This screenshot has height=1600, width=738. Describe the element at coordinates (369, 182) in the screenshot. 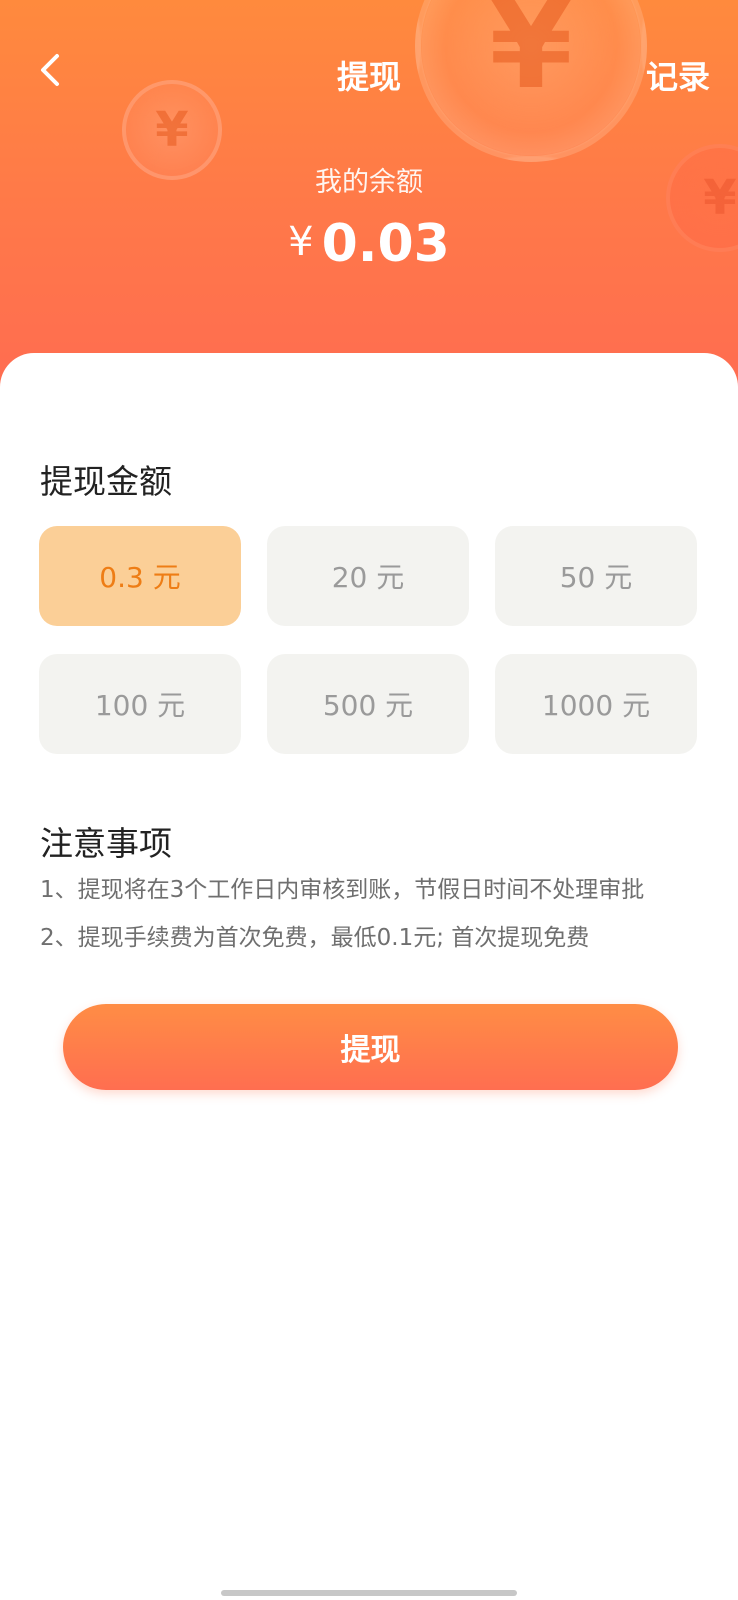

I see `balance-label: 我的余额` at that location.